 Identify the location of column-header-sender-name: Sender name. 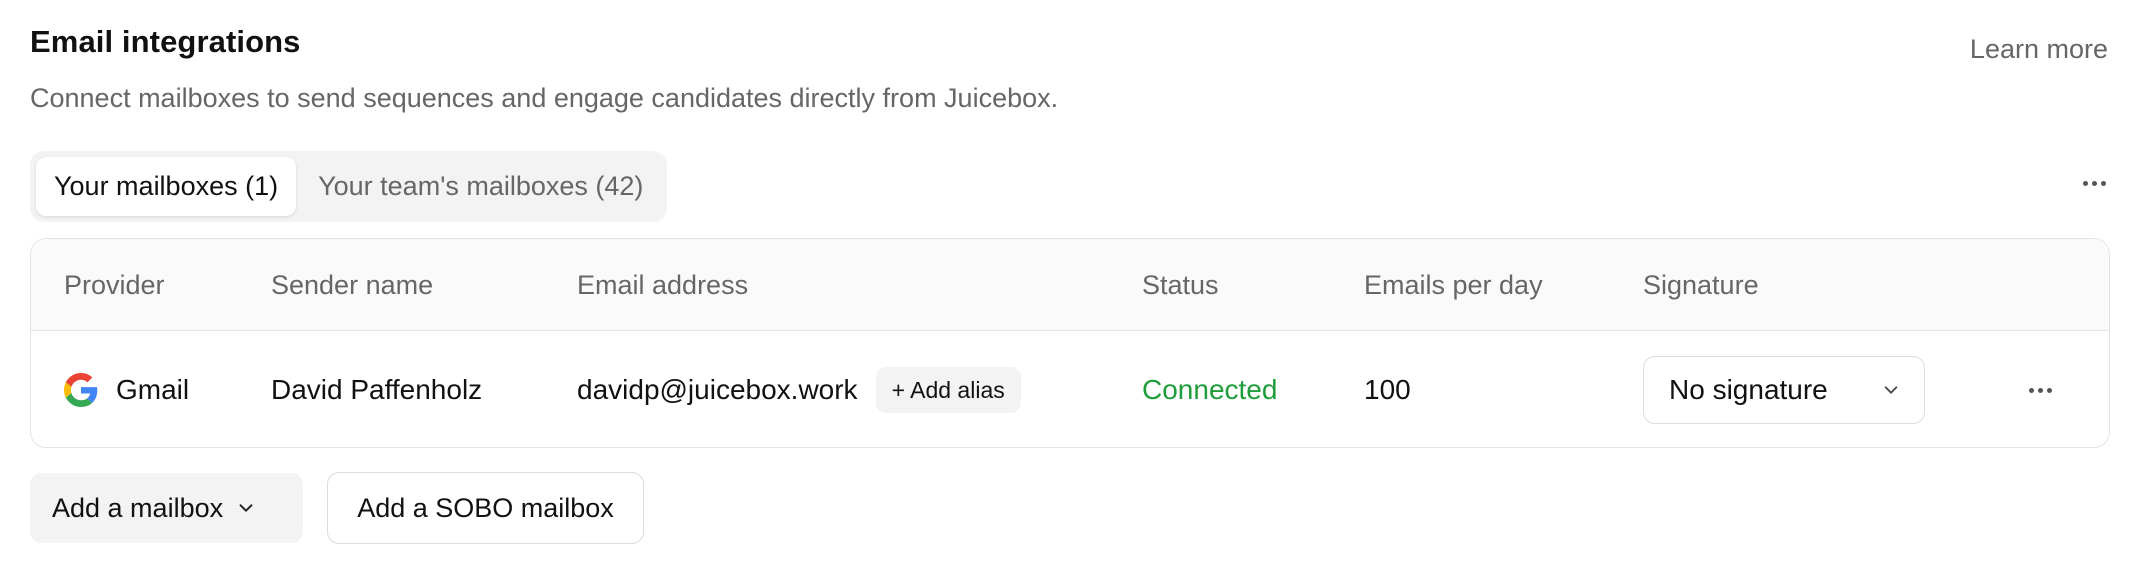
(352, 284).